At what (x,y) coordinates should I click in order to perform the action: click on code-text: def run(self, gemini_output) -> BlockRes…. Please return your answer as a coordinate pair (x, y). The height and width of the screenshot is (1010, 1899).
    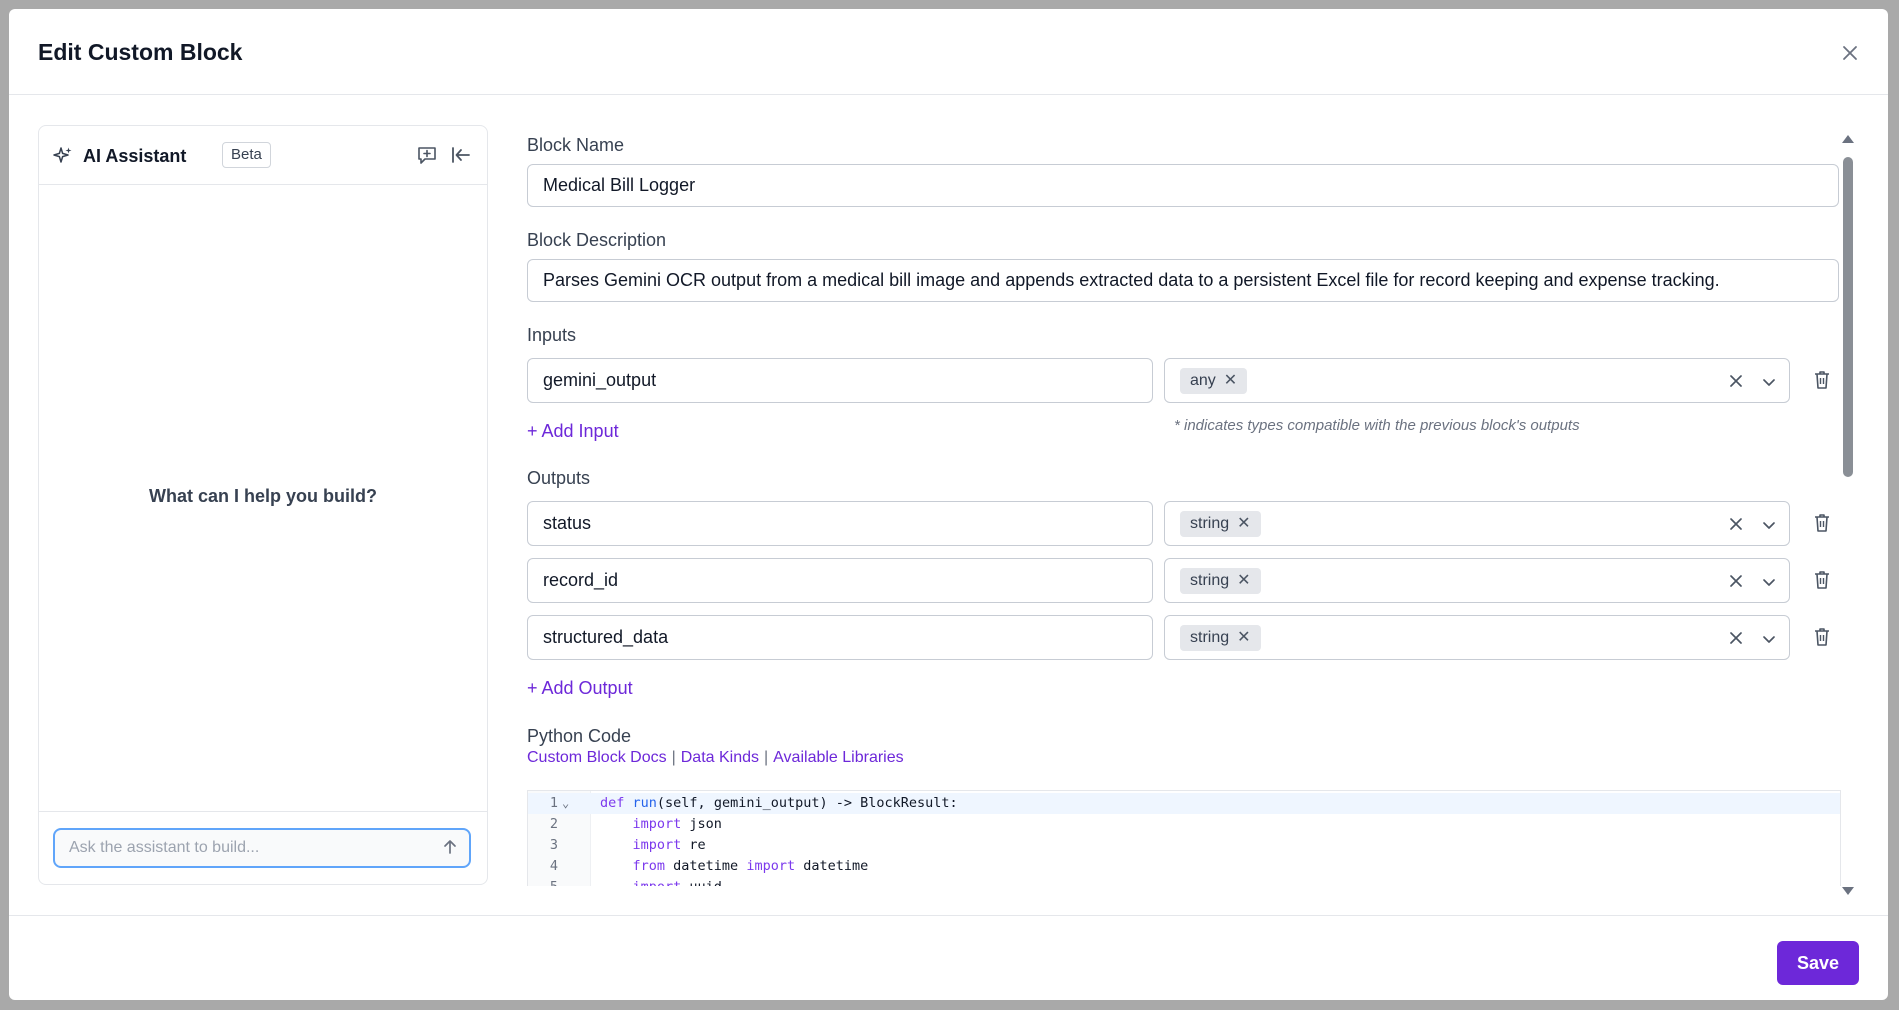
    Looking at the image, I should click on (779, 803).